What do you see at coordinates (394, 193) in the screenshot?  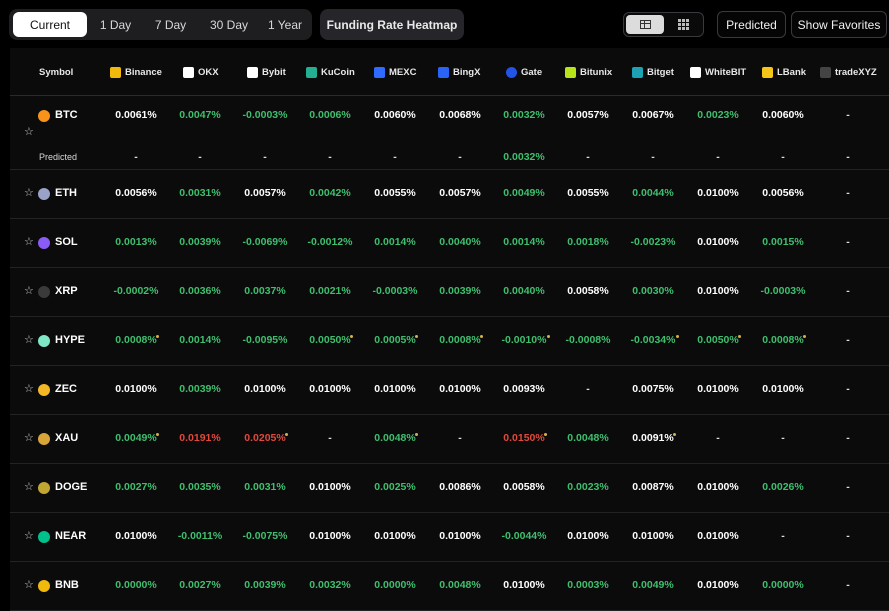 I see `rate-cell: 0.0055%` at bounding box center [394, 193].